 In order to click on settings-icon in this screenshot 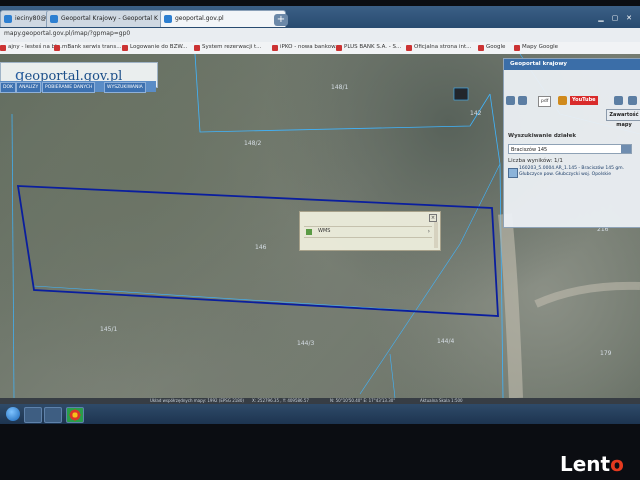, I will do `click(632, 100)`.